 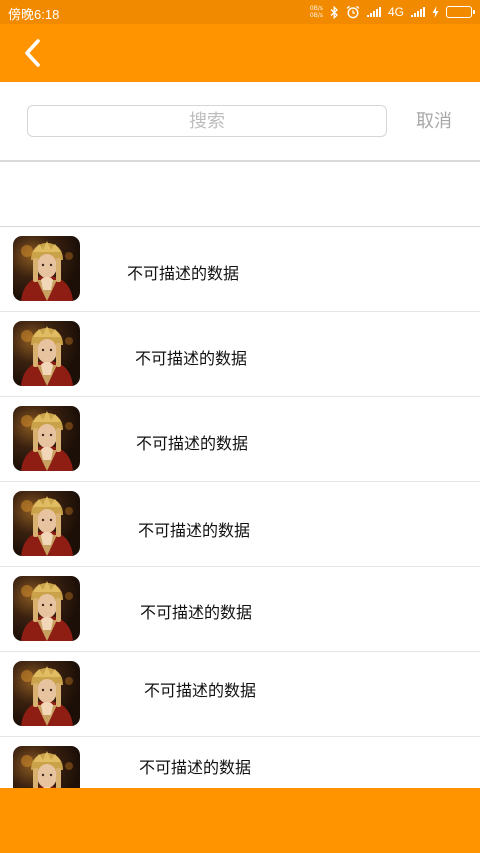 I want to click on search-bar: 取消, so click(x=240, y=121).